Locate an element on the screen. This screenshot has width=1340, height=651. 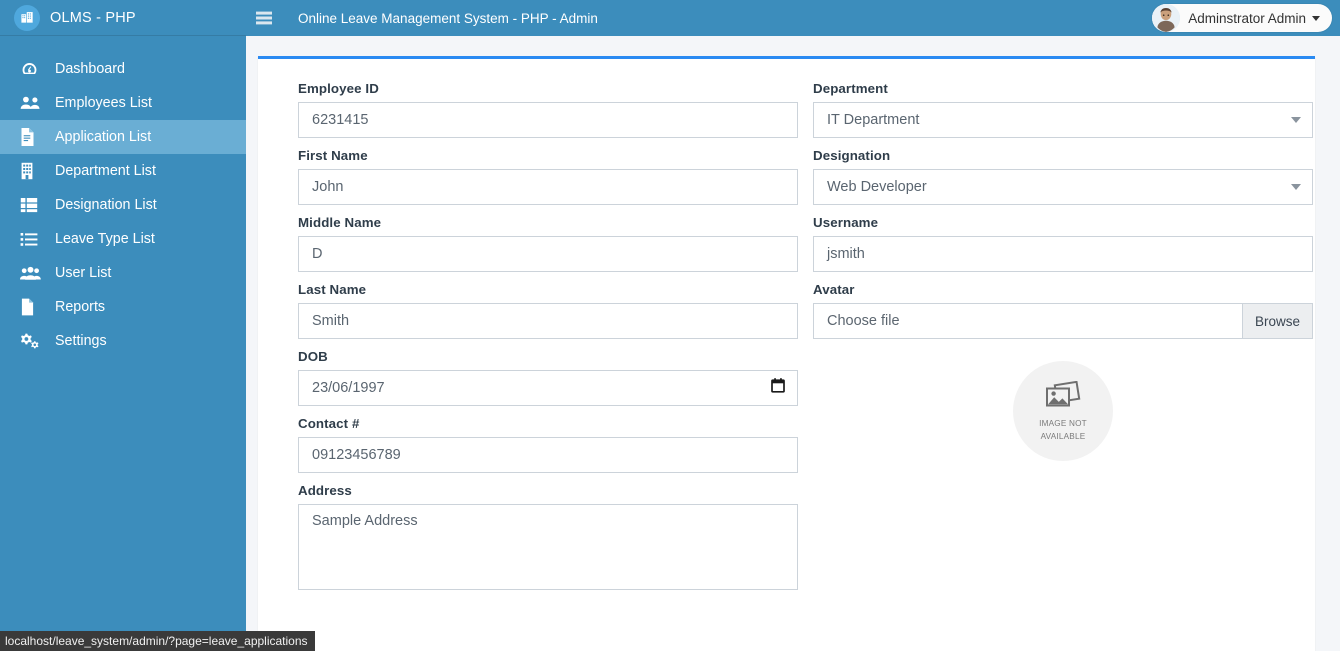
contact-input: 09123456789 is located at coordinates (548, 455).